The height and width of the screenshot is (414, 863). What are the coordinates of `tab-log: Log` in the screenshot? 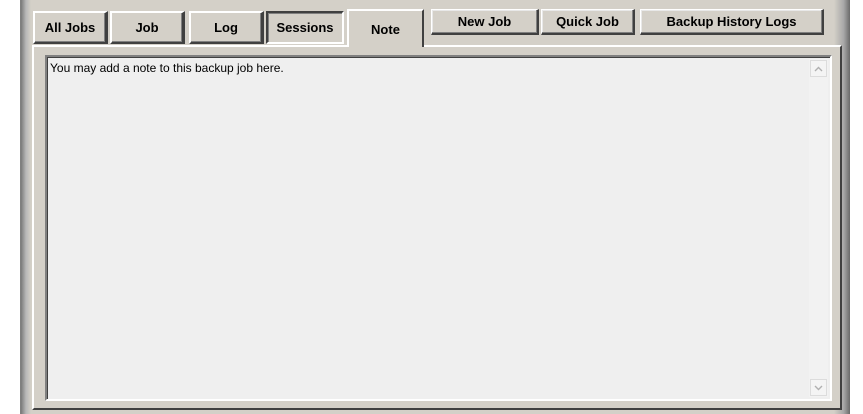 It's located at (226, 27).